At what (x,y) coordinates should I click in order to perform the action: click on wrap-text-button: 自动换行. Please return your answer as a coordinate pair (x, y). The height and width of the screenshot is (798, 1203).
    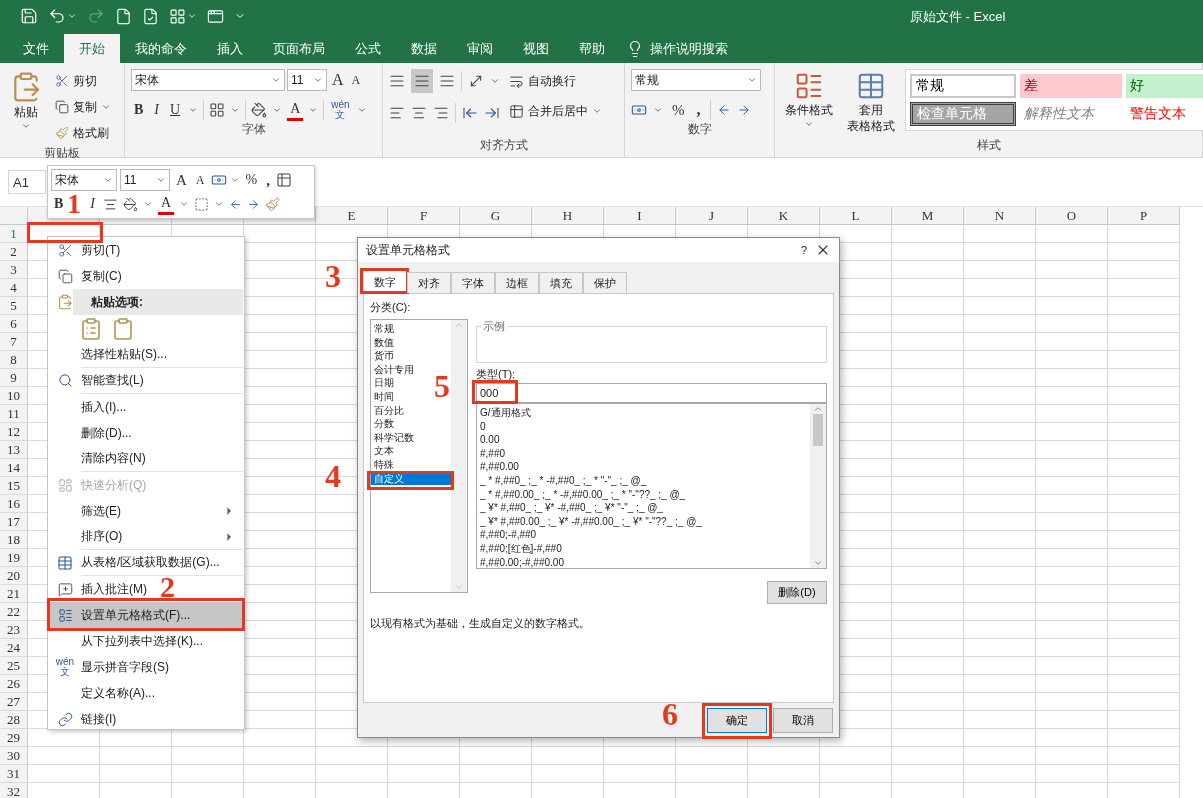
    Looking at the image, I should click on (555, 81).